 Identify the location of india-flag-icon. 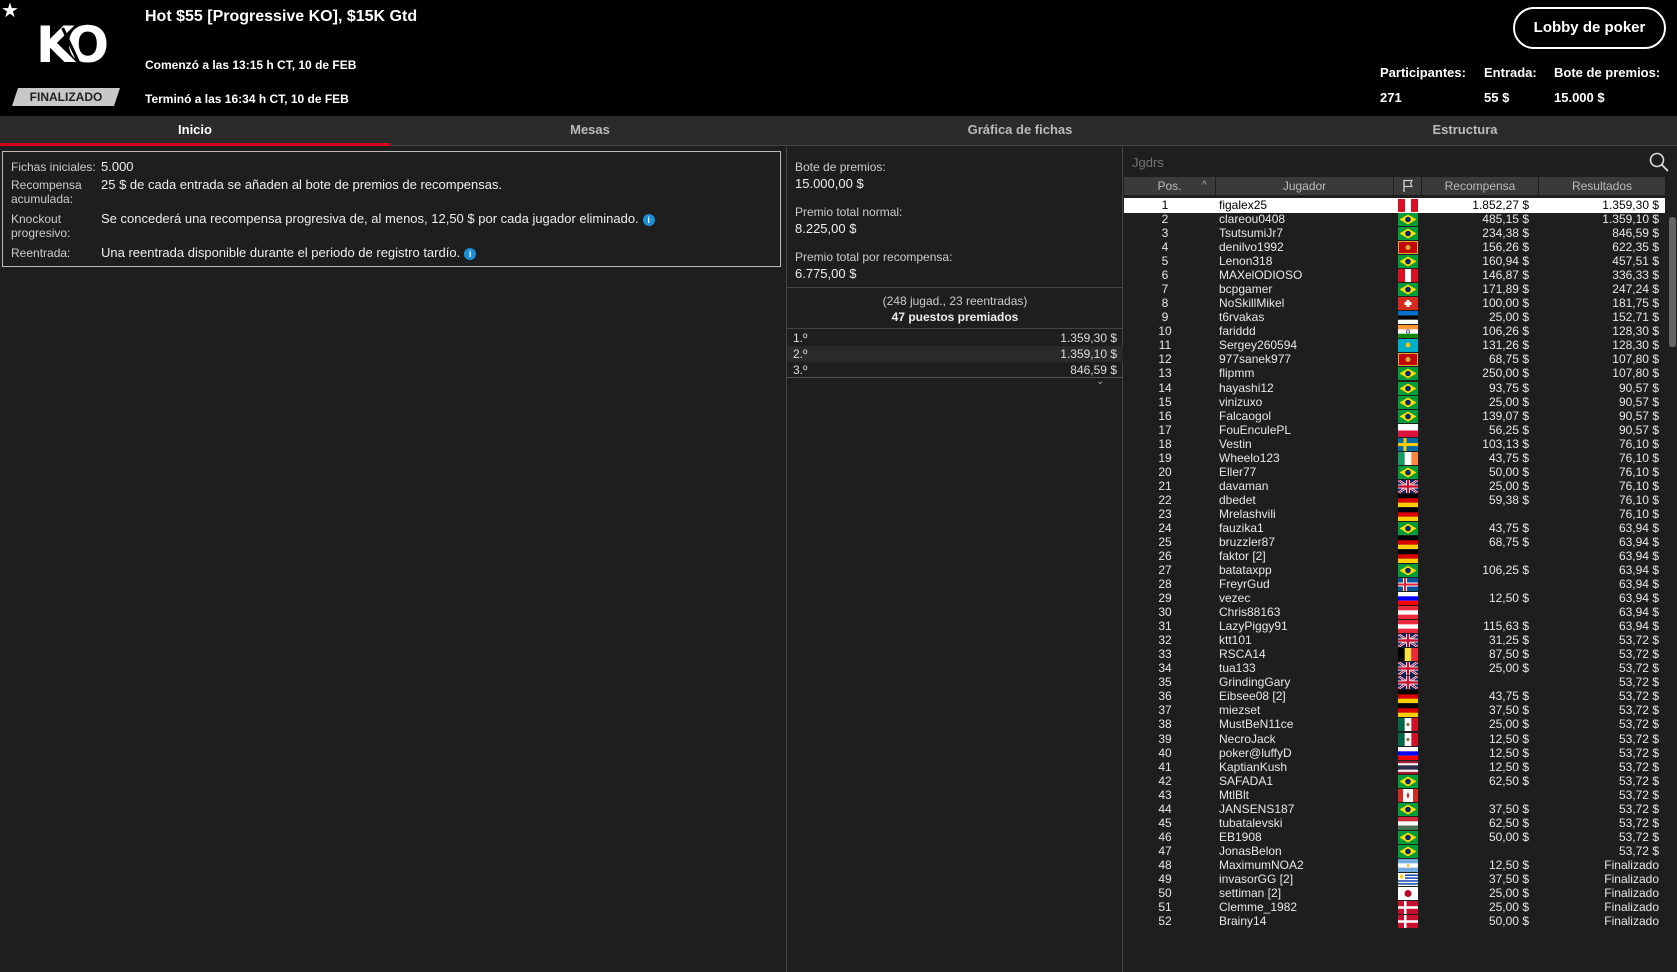
(1408, 332).